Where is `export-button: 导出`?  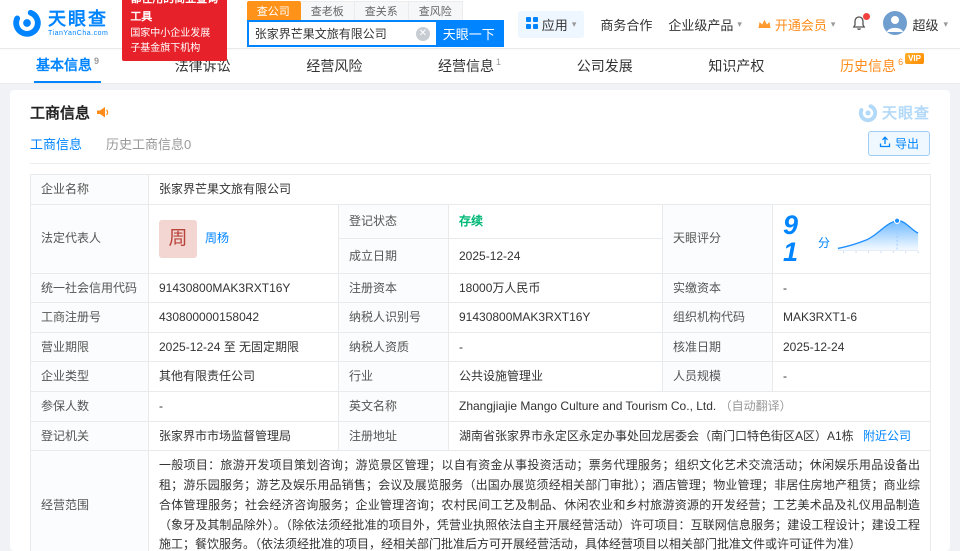 export-button: 导出 is located at coordinates (898, 143).